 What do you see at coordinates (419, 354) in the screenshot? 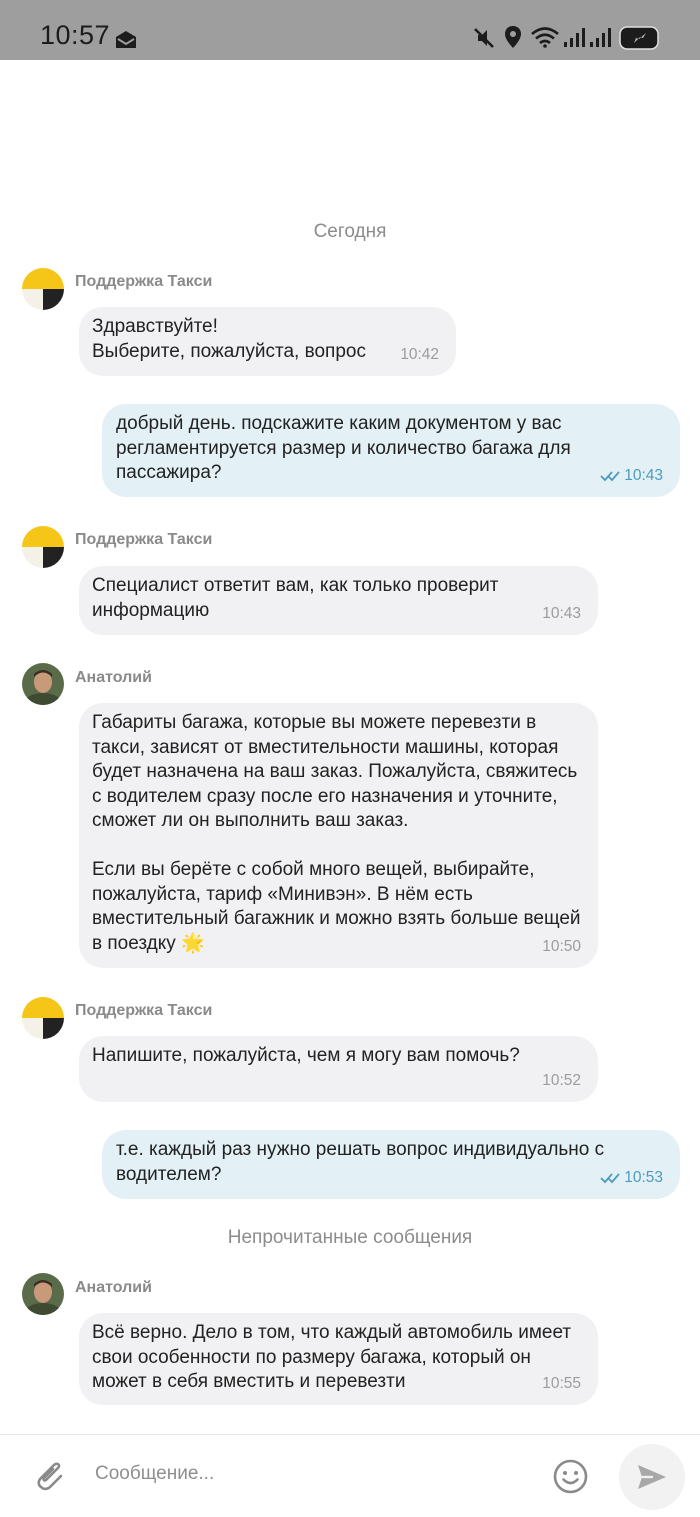
I see `message-time: 10:42` at bounding box center [419, 354].